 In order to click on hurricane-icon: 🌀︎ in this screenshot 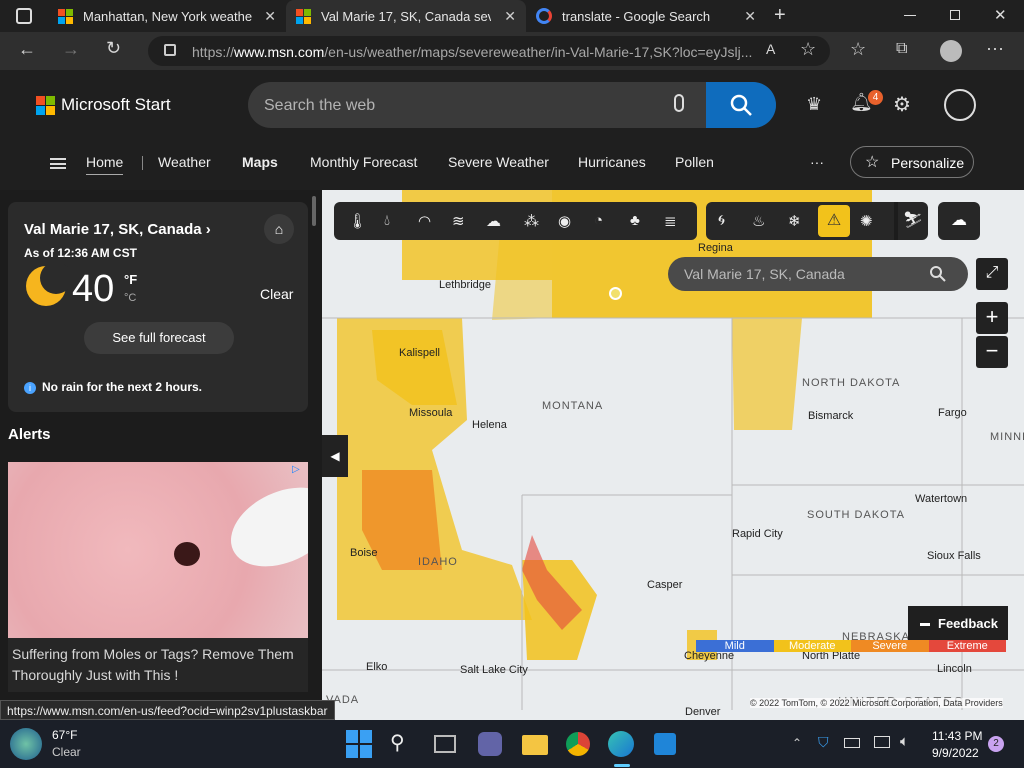, I will do `click(721, 220)`.